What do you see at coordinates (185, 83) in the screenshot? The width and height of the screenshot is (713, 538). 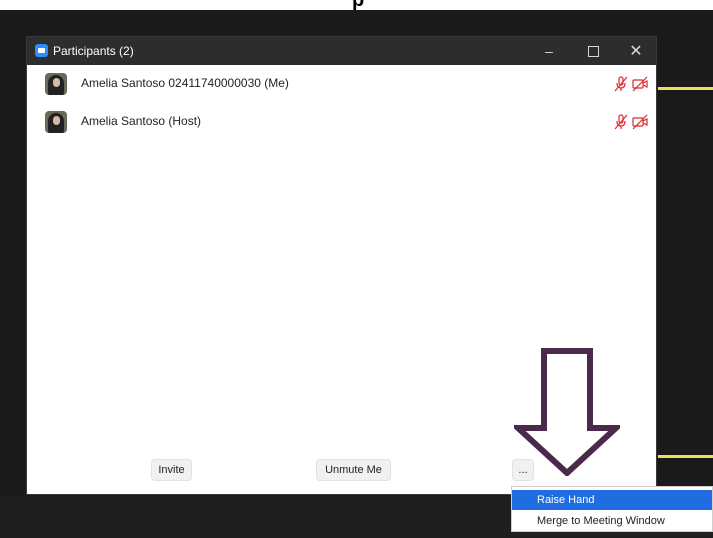 I see `participant-name: Amelia Santoso 02411740000030 (Me)` at bounding box center [185, 83].